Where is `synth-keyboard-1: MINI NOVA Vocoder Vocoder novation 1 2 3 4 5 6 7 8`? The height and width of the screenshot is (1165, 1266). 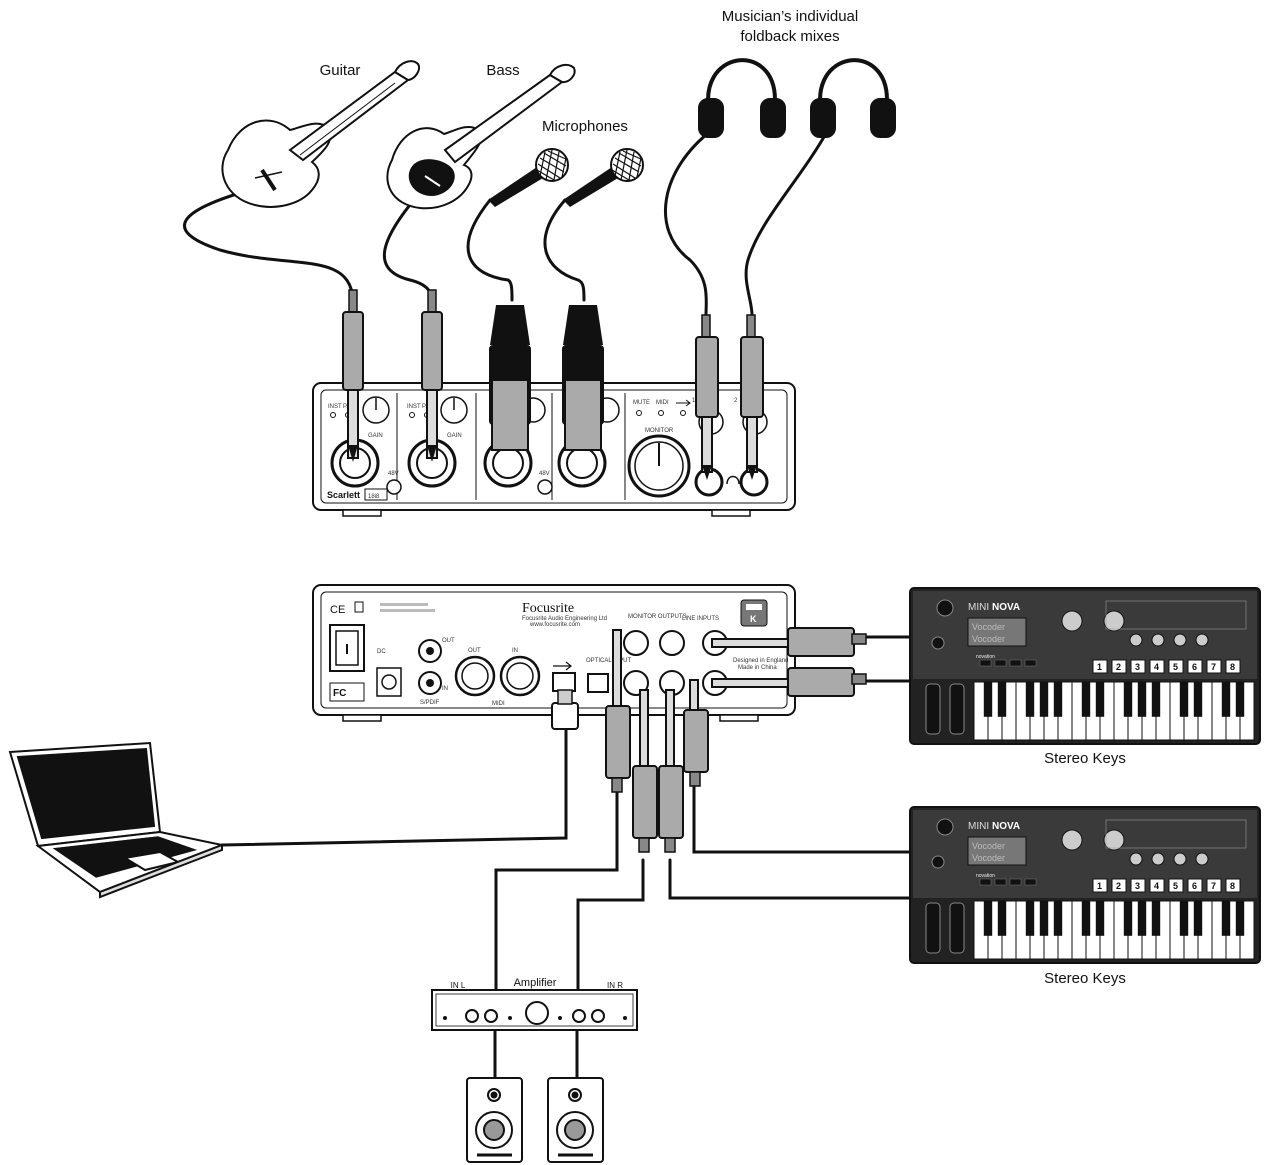 synth-keyboard-1: MINI NOVA Vocoder Vocoder novation 1 2 3 4 5 6 7 8 is located at coordinates (1085, 666).